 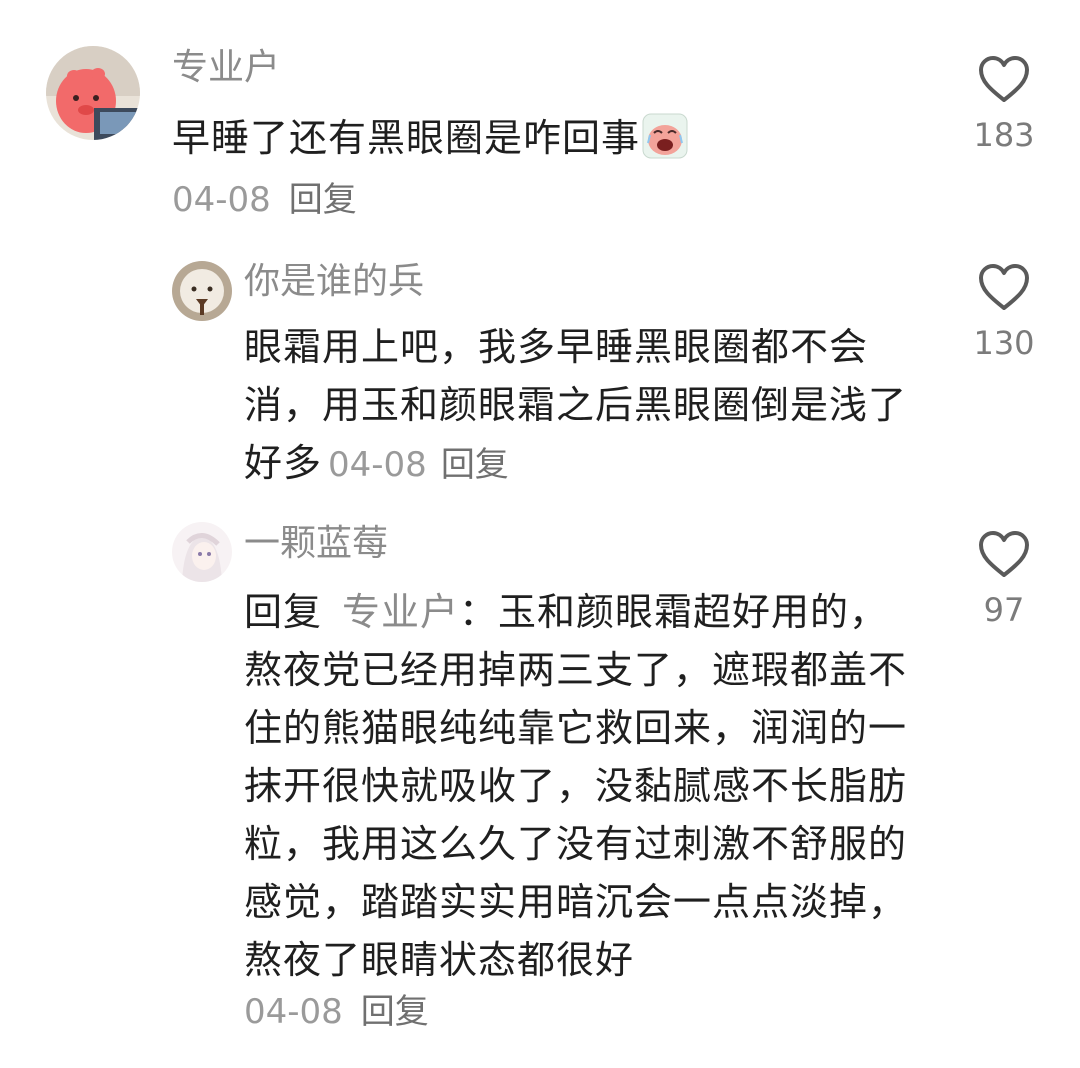 I want to click on comment-username: 你是谁的兵, so click(x=334, y=282).